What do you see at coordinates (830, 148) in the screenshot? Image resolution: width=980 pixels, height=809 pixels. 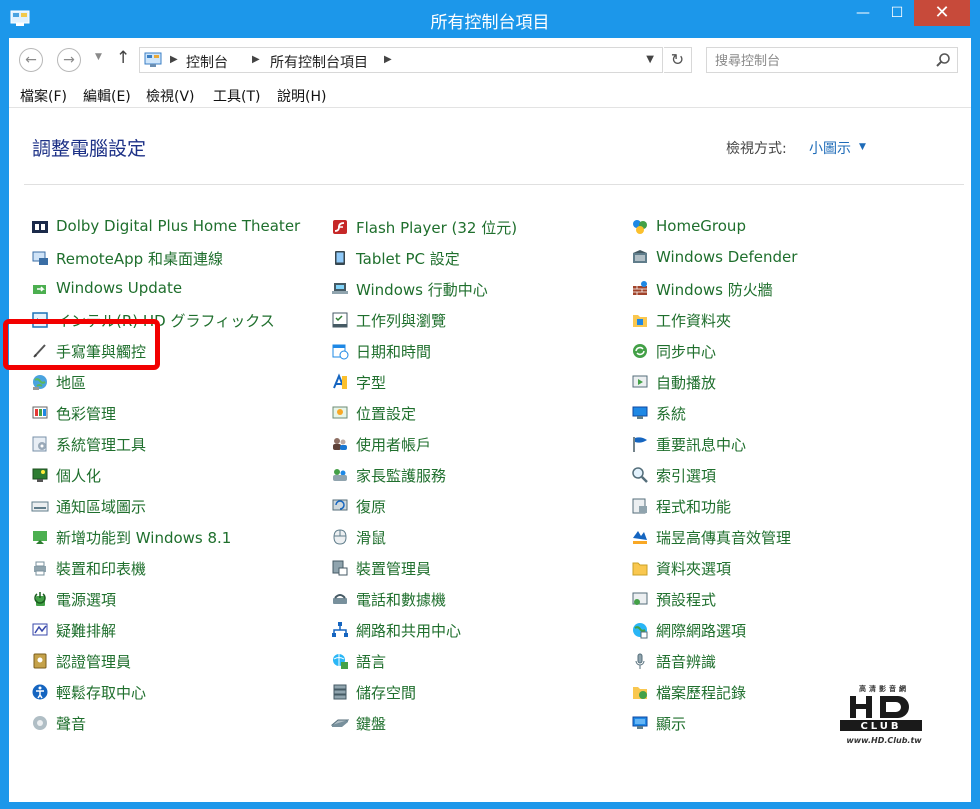 I see `view-by-dropdown: 小圖示` at bounding box center [830, 148].